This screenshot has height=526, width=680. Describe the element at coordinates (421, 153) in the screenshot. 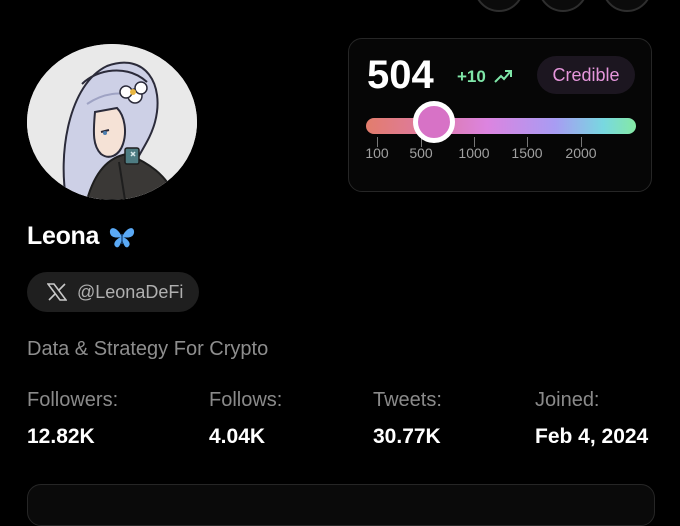

I see `scale-label: 500` at that location.